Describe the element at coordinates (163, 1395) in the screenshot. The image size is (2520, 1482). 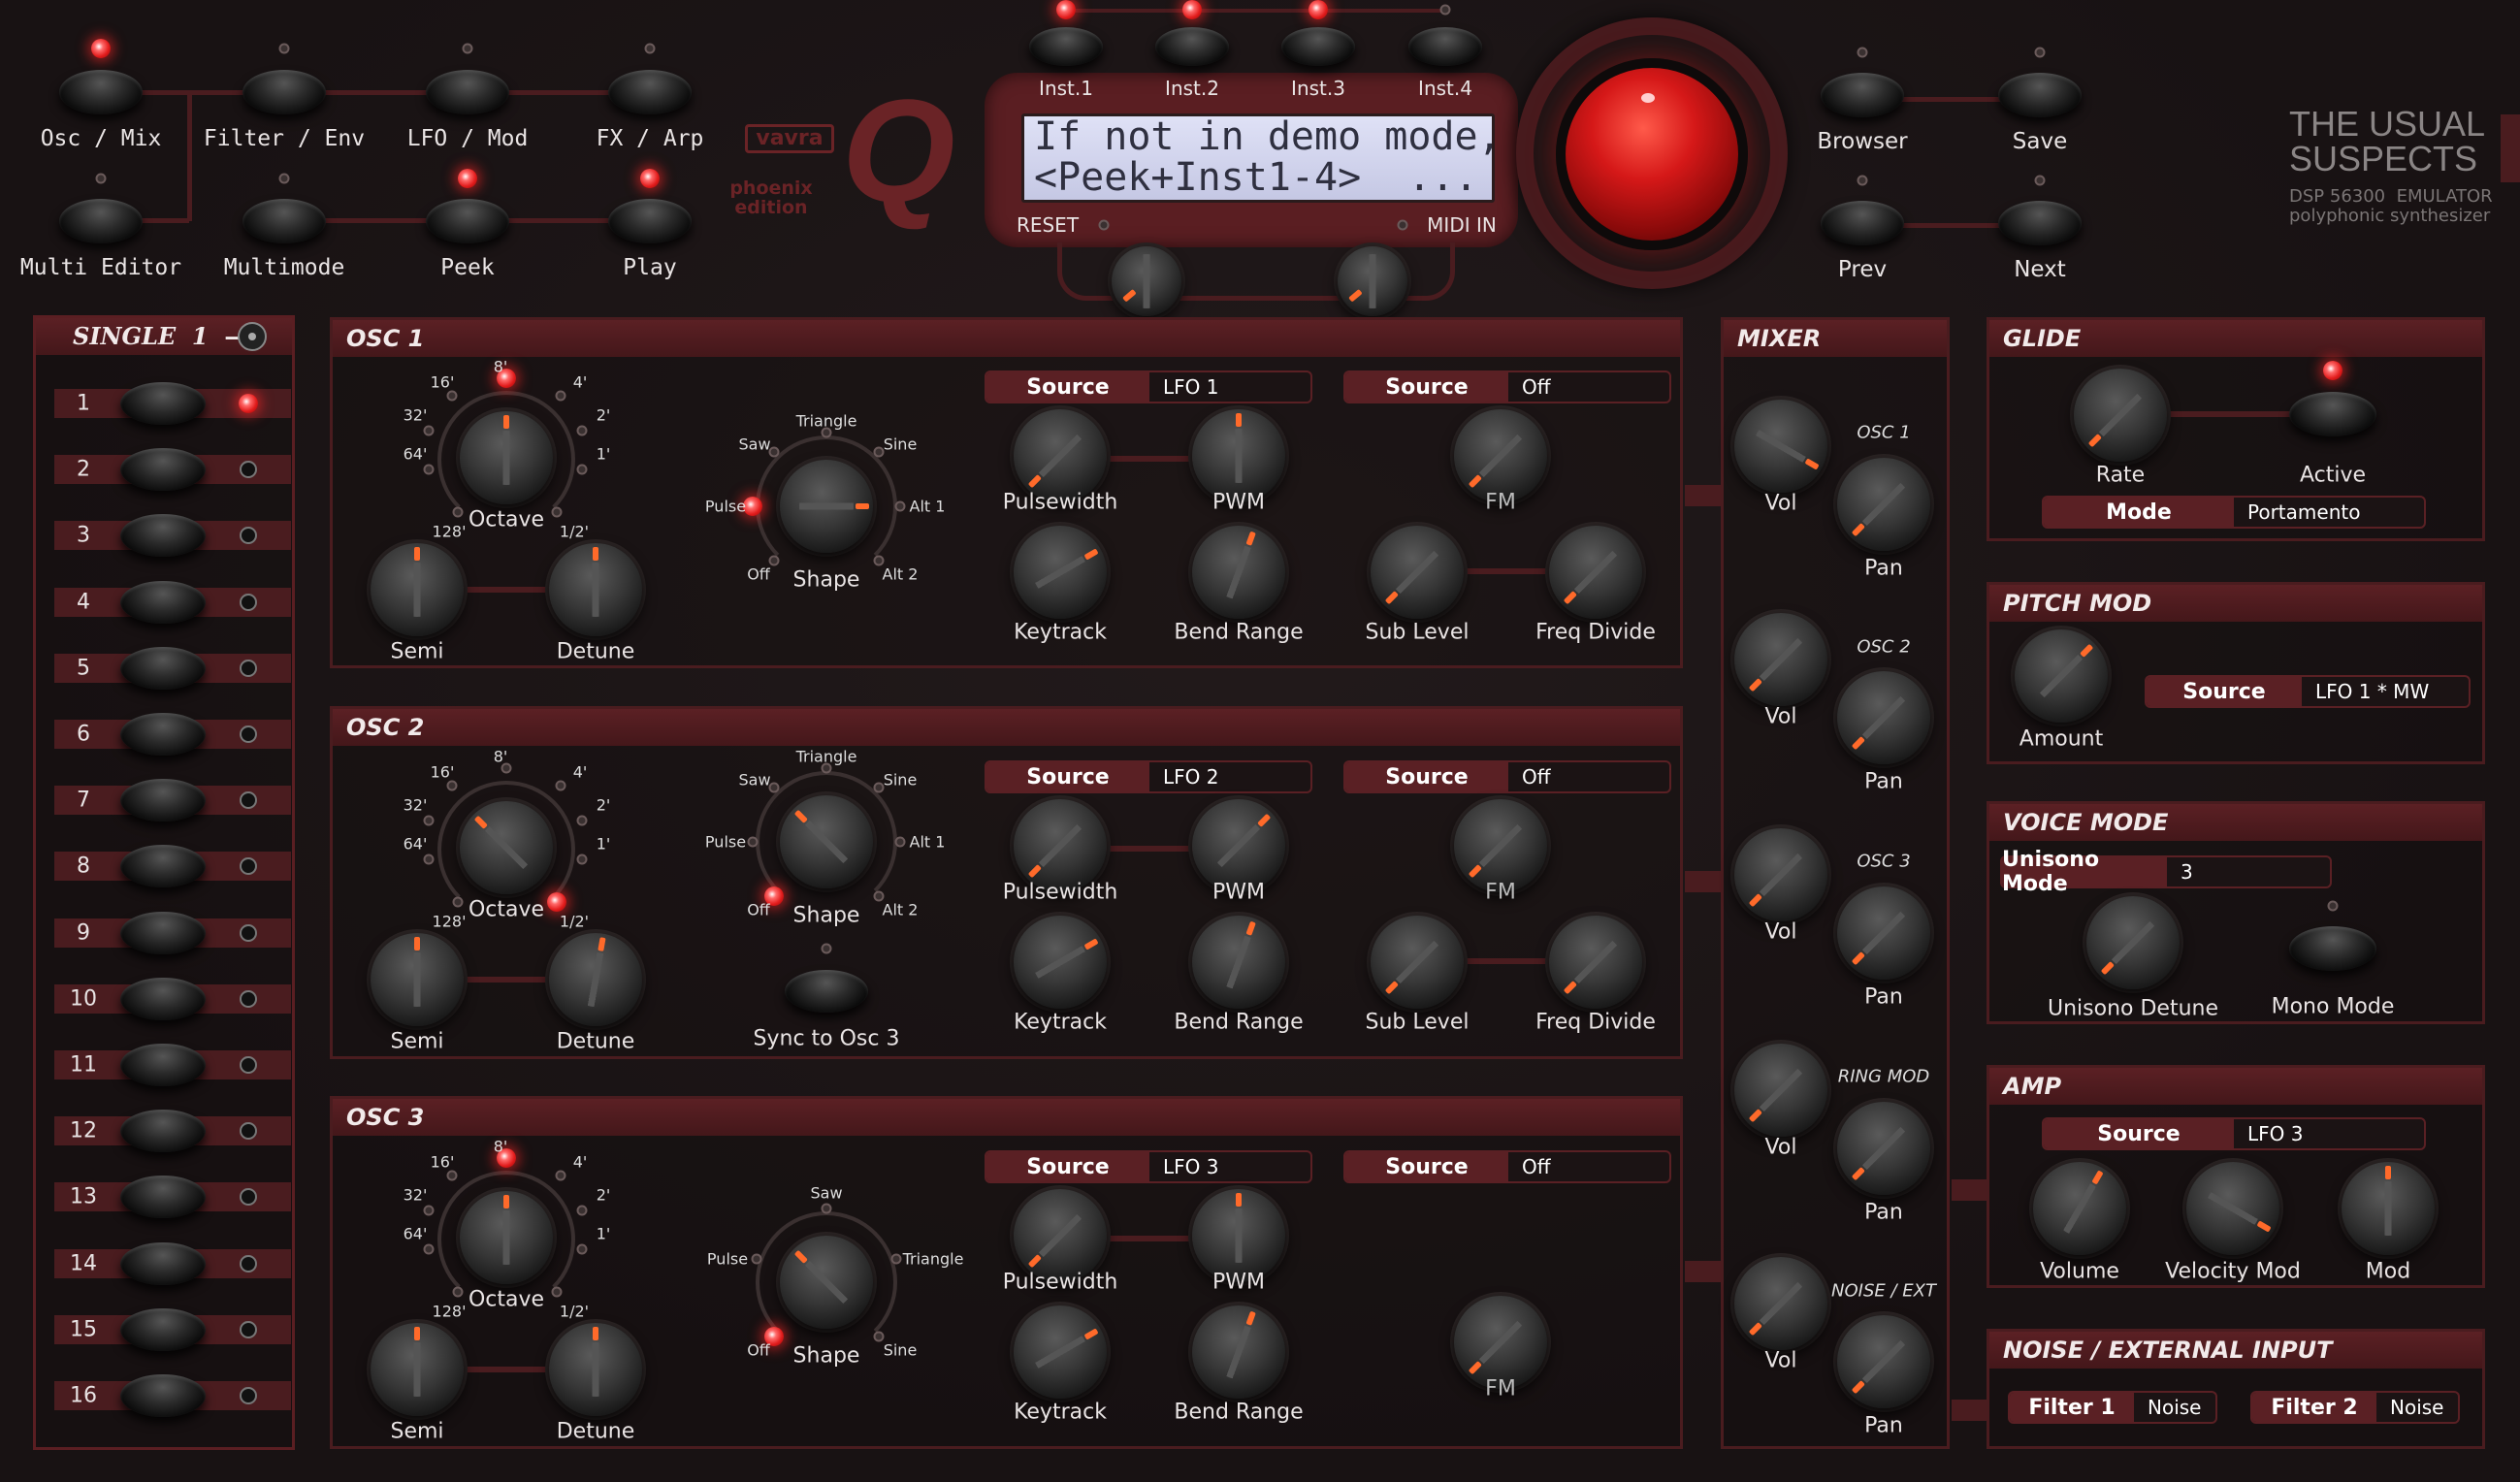
I see `part-16-button` at that location.